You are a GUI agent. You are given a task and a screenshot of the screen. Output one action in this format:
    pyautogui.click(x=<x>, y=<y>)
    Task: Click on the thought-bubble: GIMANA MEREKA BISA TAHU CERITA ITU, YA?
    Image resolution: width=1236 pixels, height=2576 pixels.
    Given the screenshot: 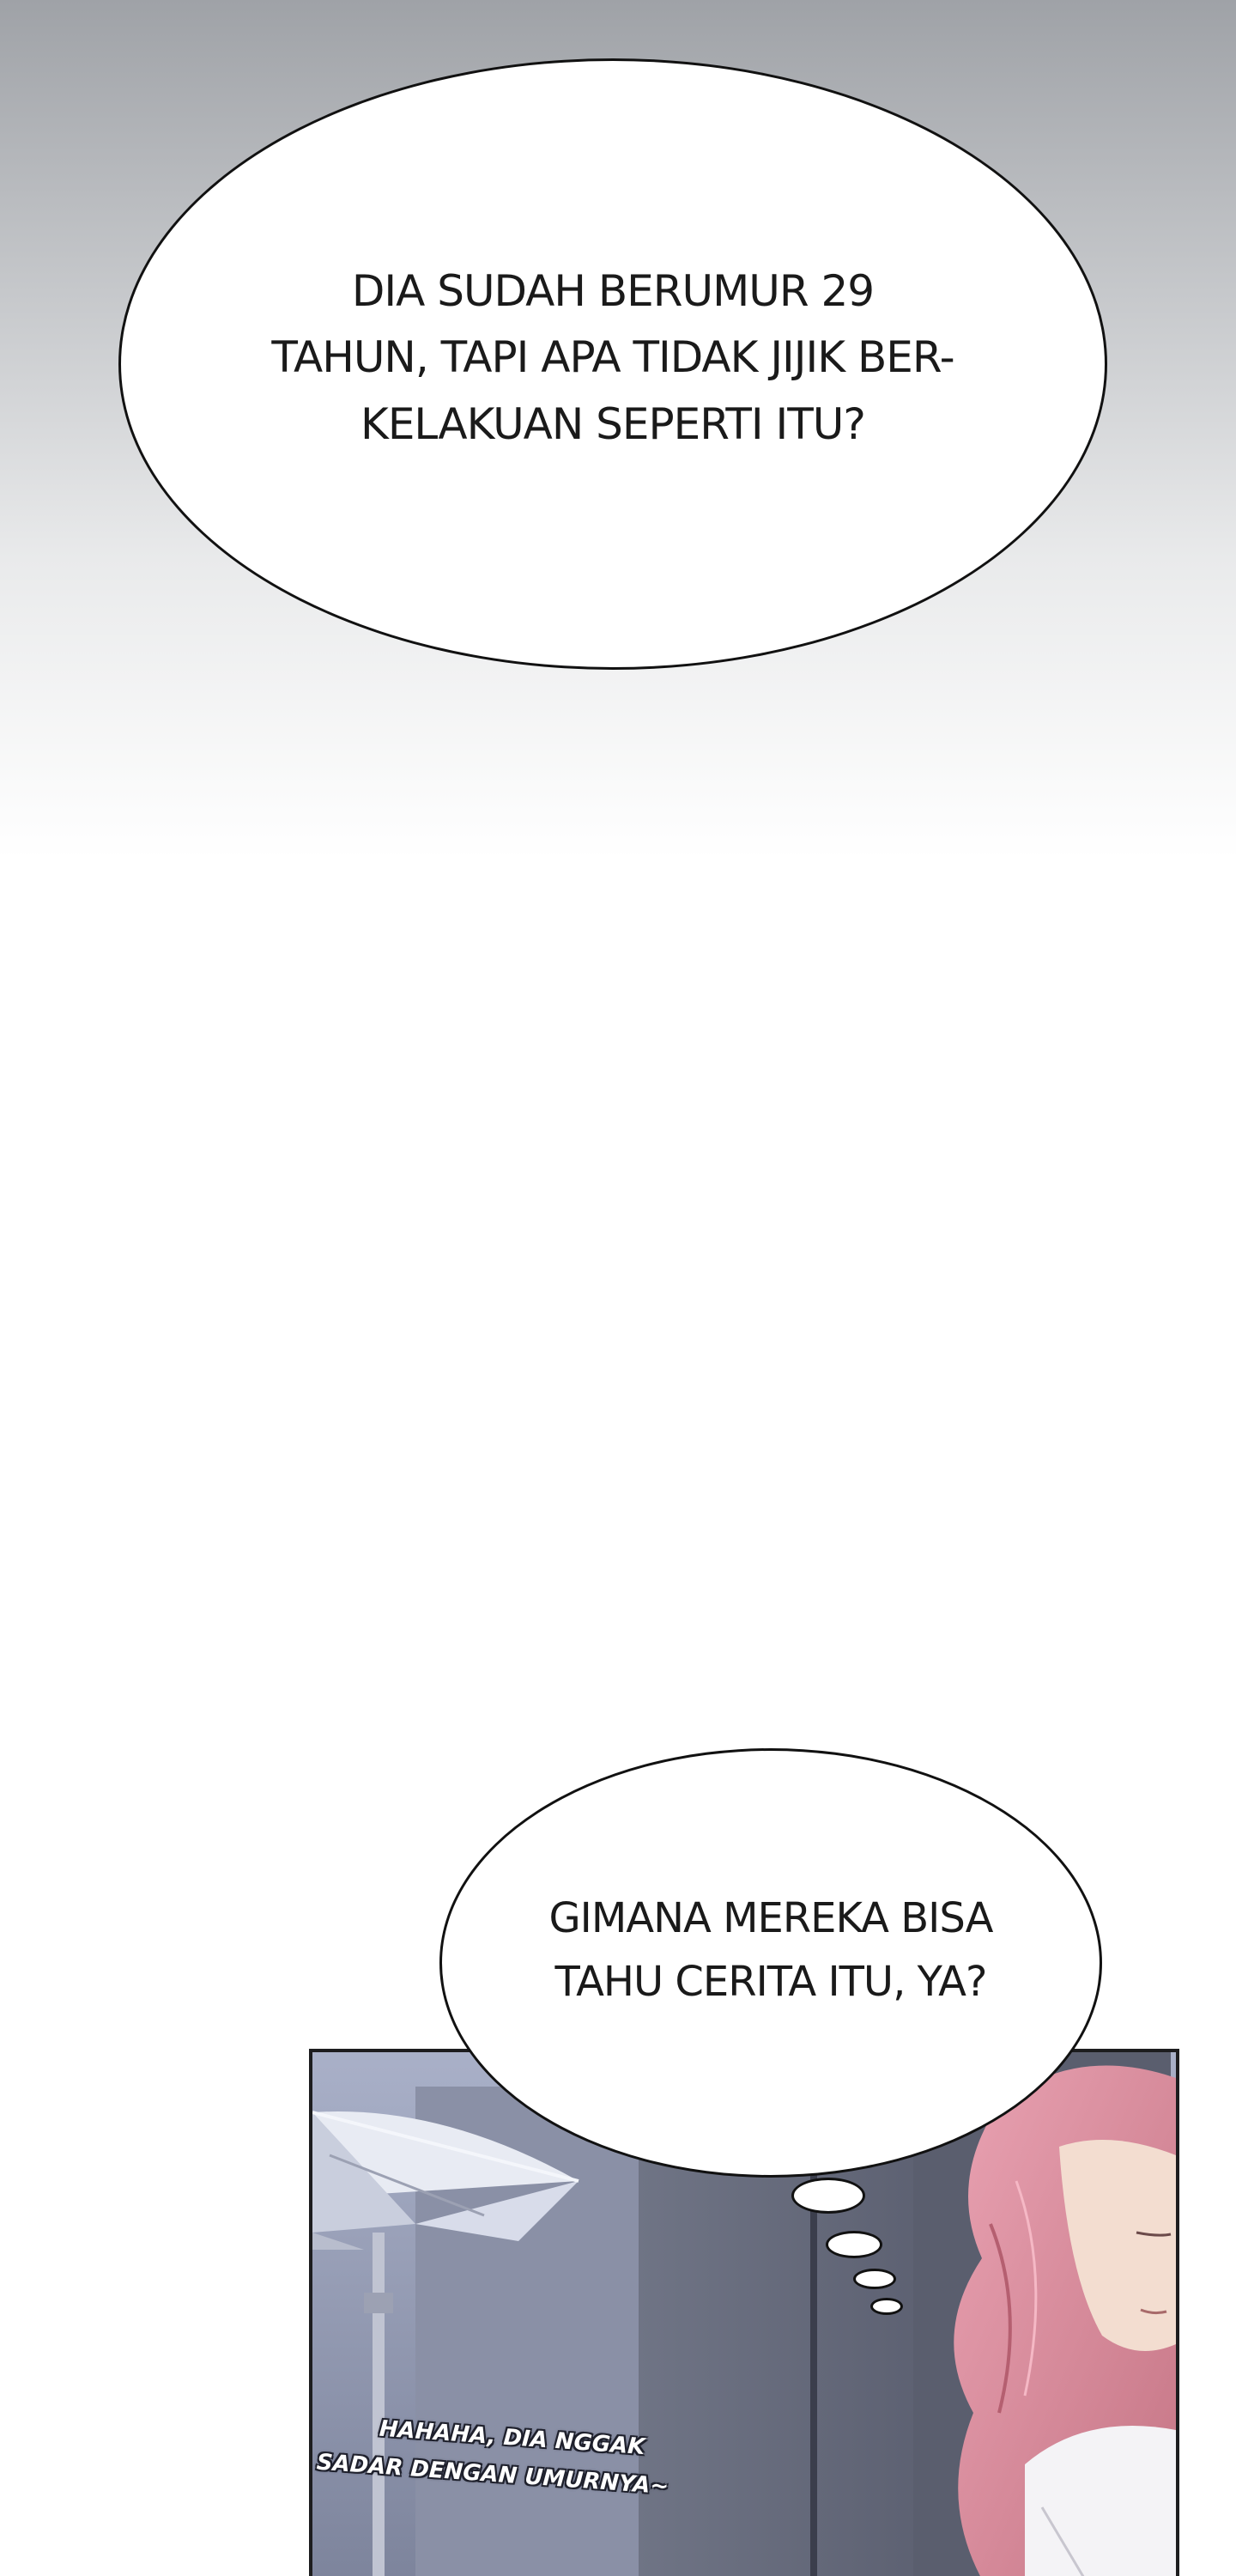 What is the action you would take?
    pyautogui.click(x=770, y=1963)
    